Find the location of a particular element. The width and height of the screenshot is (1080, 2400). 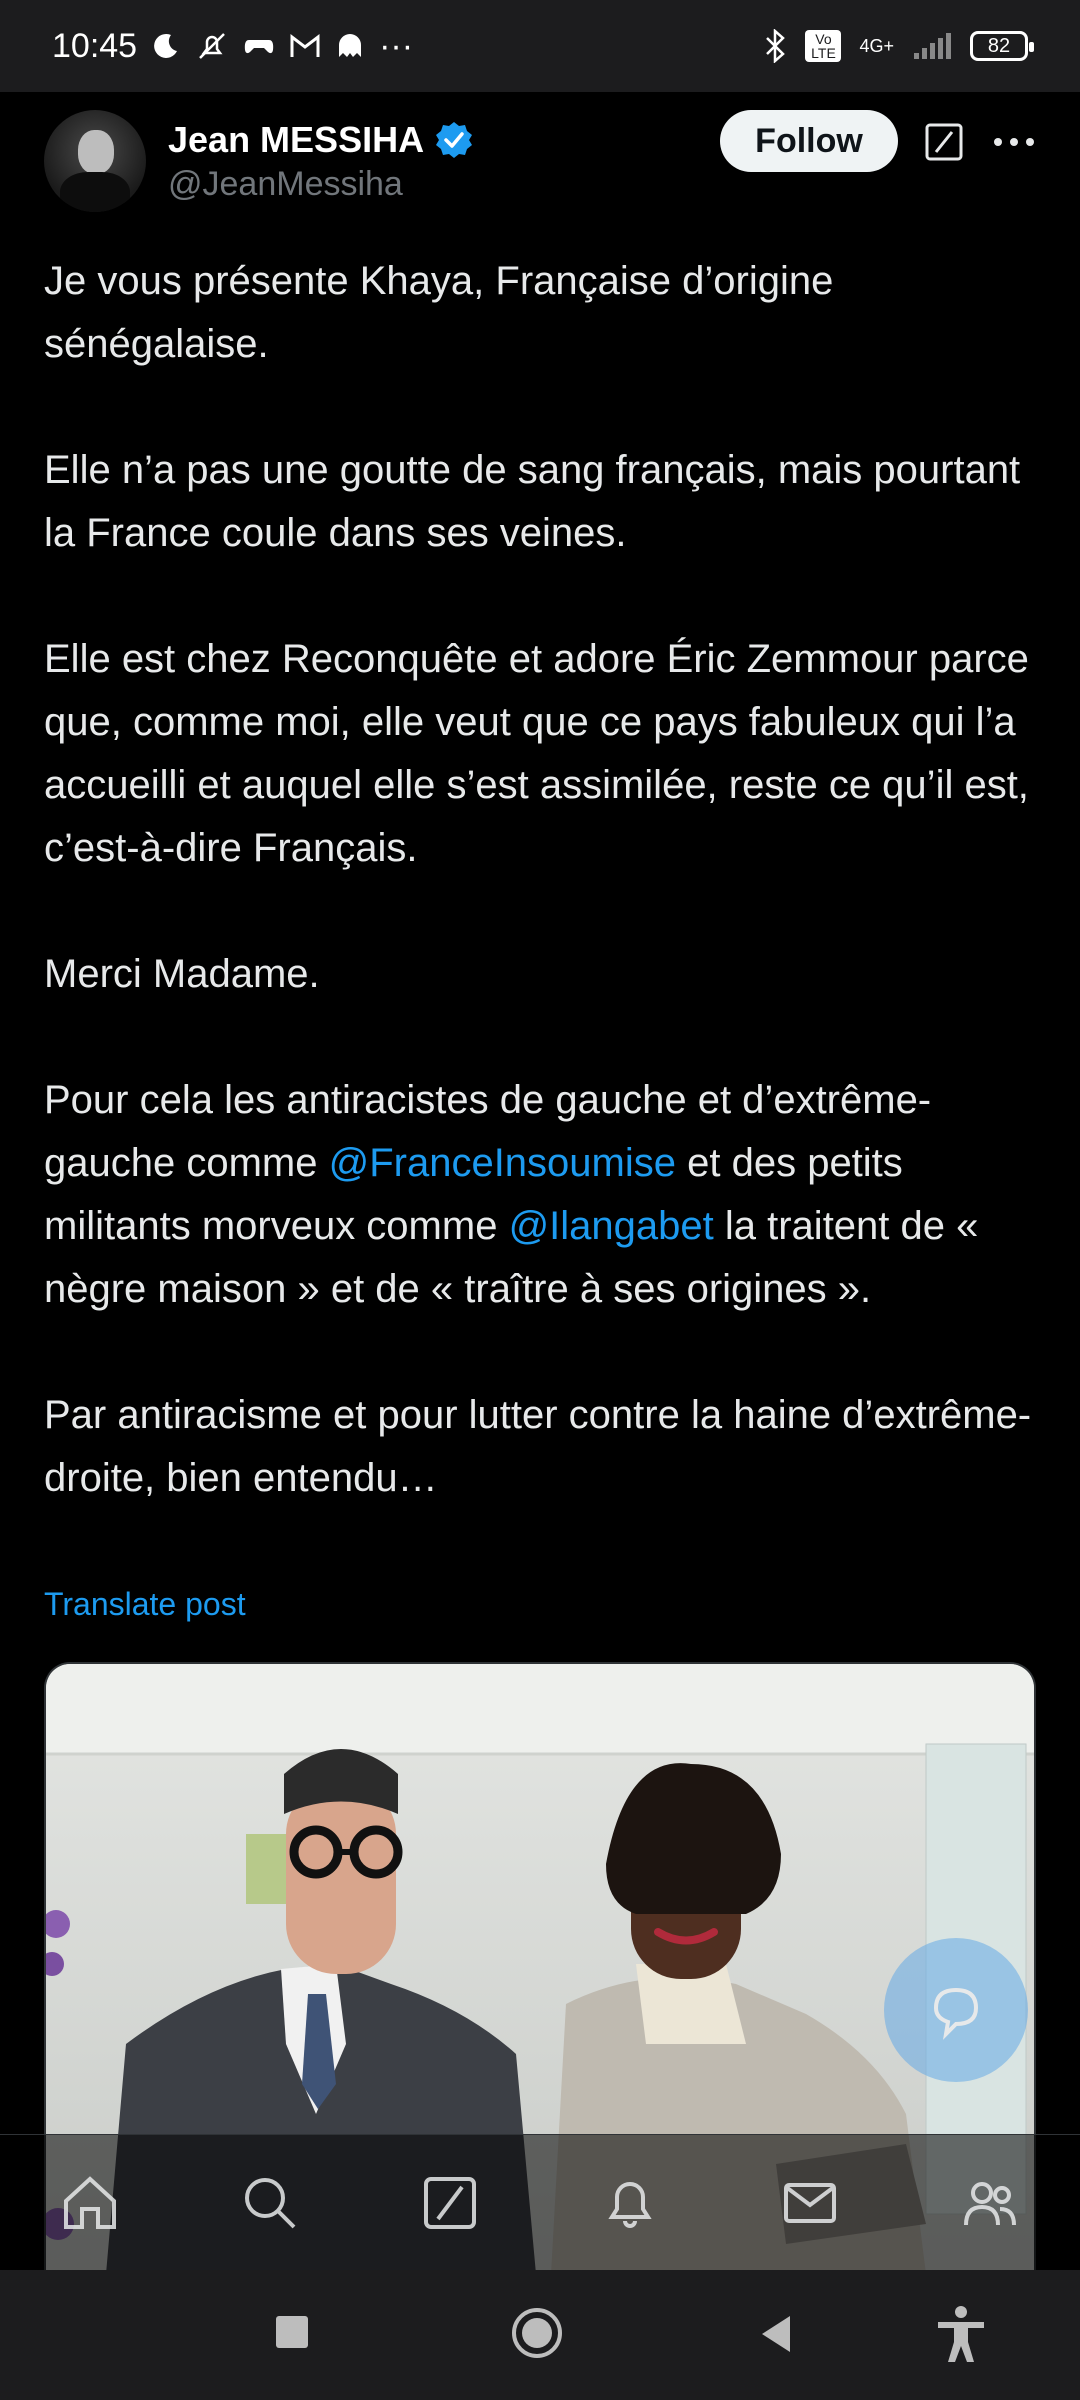

author-name: Jean MESSIHA is located at coordinates (296, 140).